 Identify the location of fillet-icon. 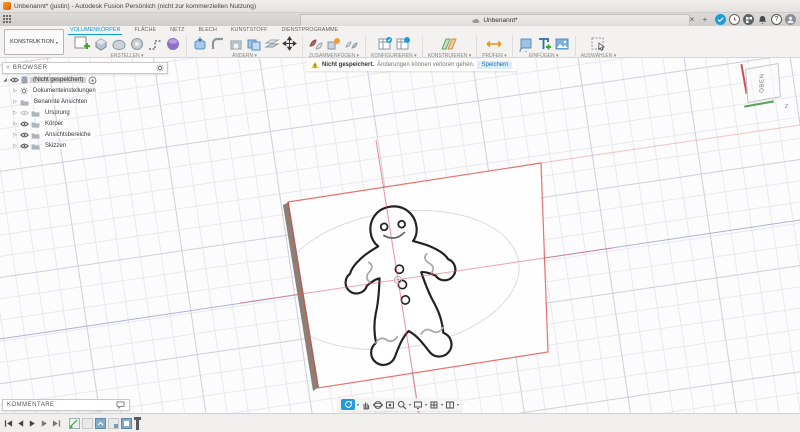
(218, 44).